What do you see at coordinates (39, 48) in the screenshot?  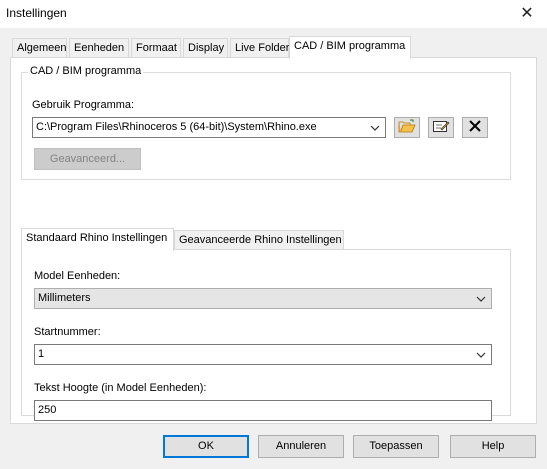 I see `tab-algemeen: Algemeen` at bounding box center [39, 48].